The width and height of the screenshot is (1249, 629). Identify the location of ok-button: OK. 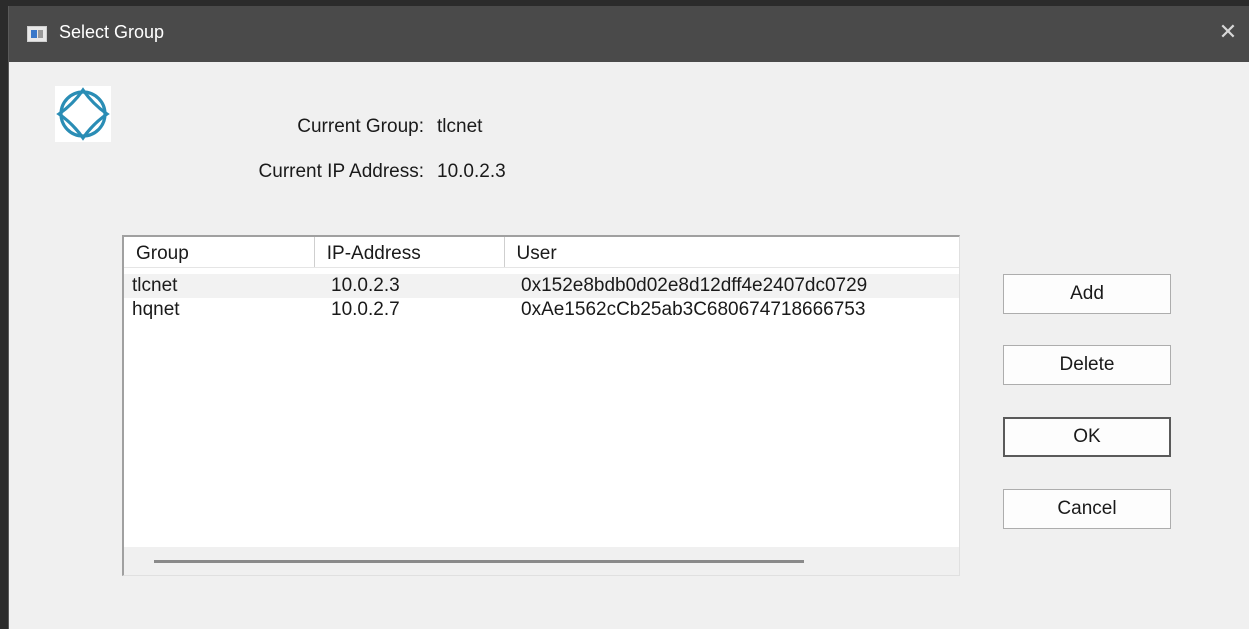
(1087, 437).